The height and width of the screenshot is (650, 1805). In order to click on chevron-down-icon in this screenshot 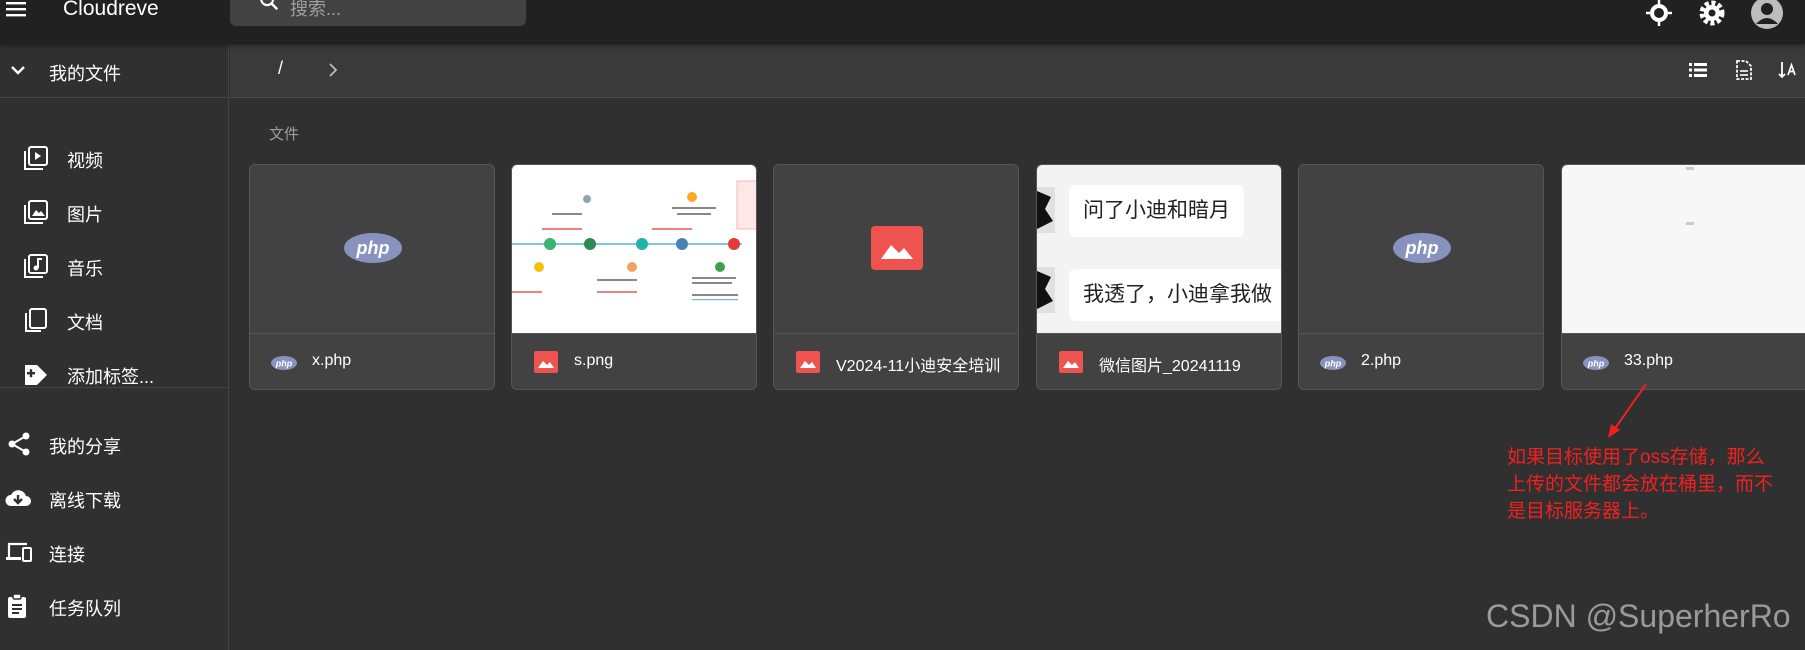, I will do `click(18, 70)`.